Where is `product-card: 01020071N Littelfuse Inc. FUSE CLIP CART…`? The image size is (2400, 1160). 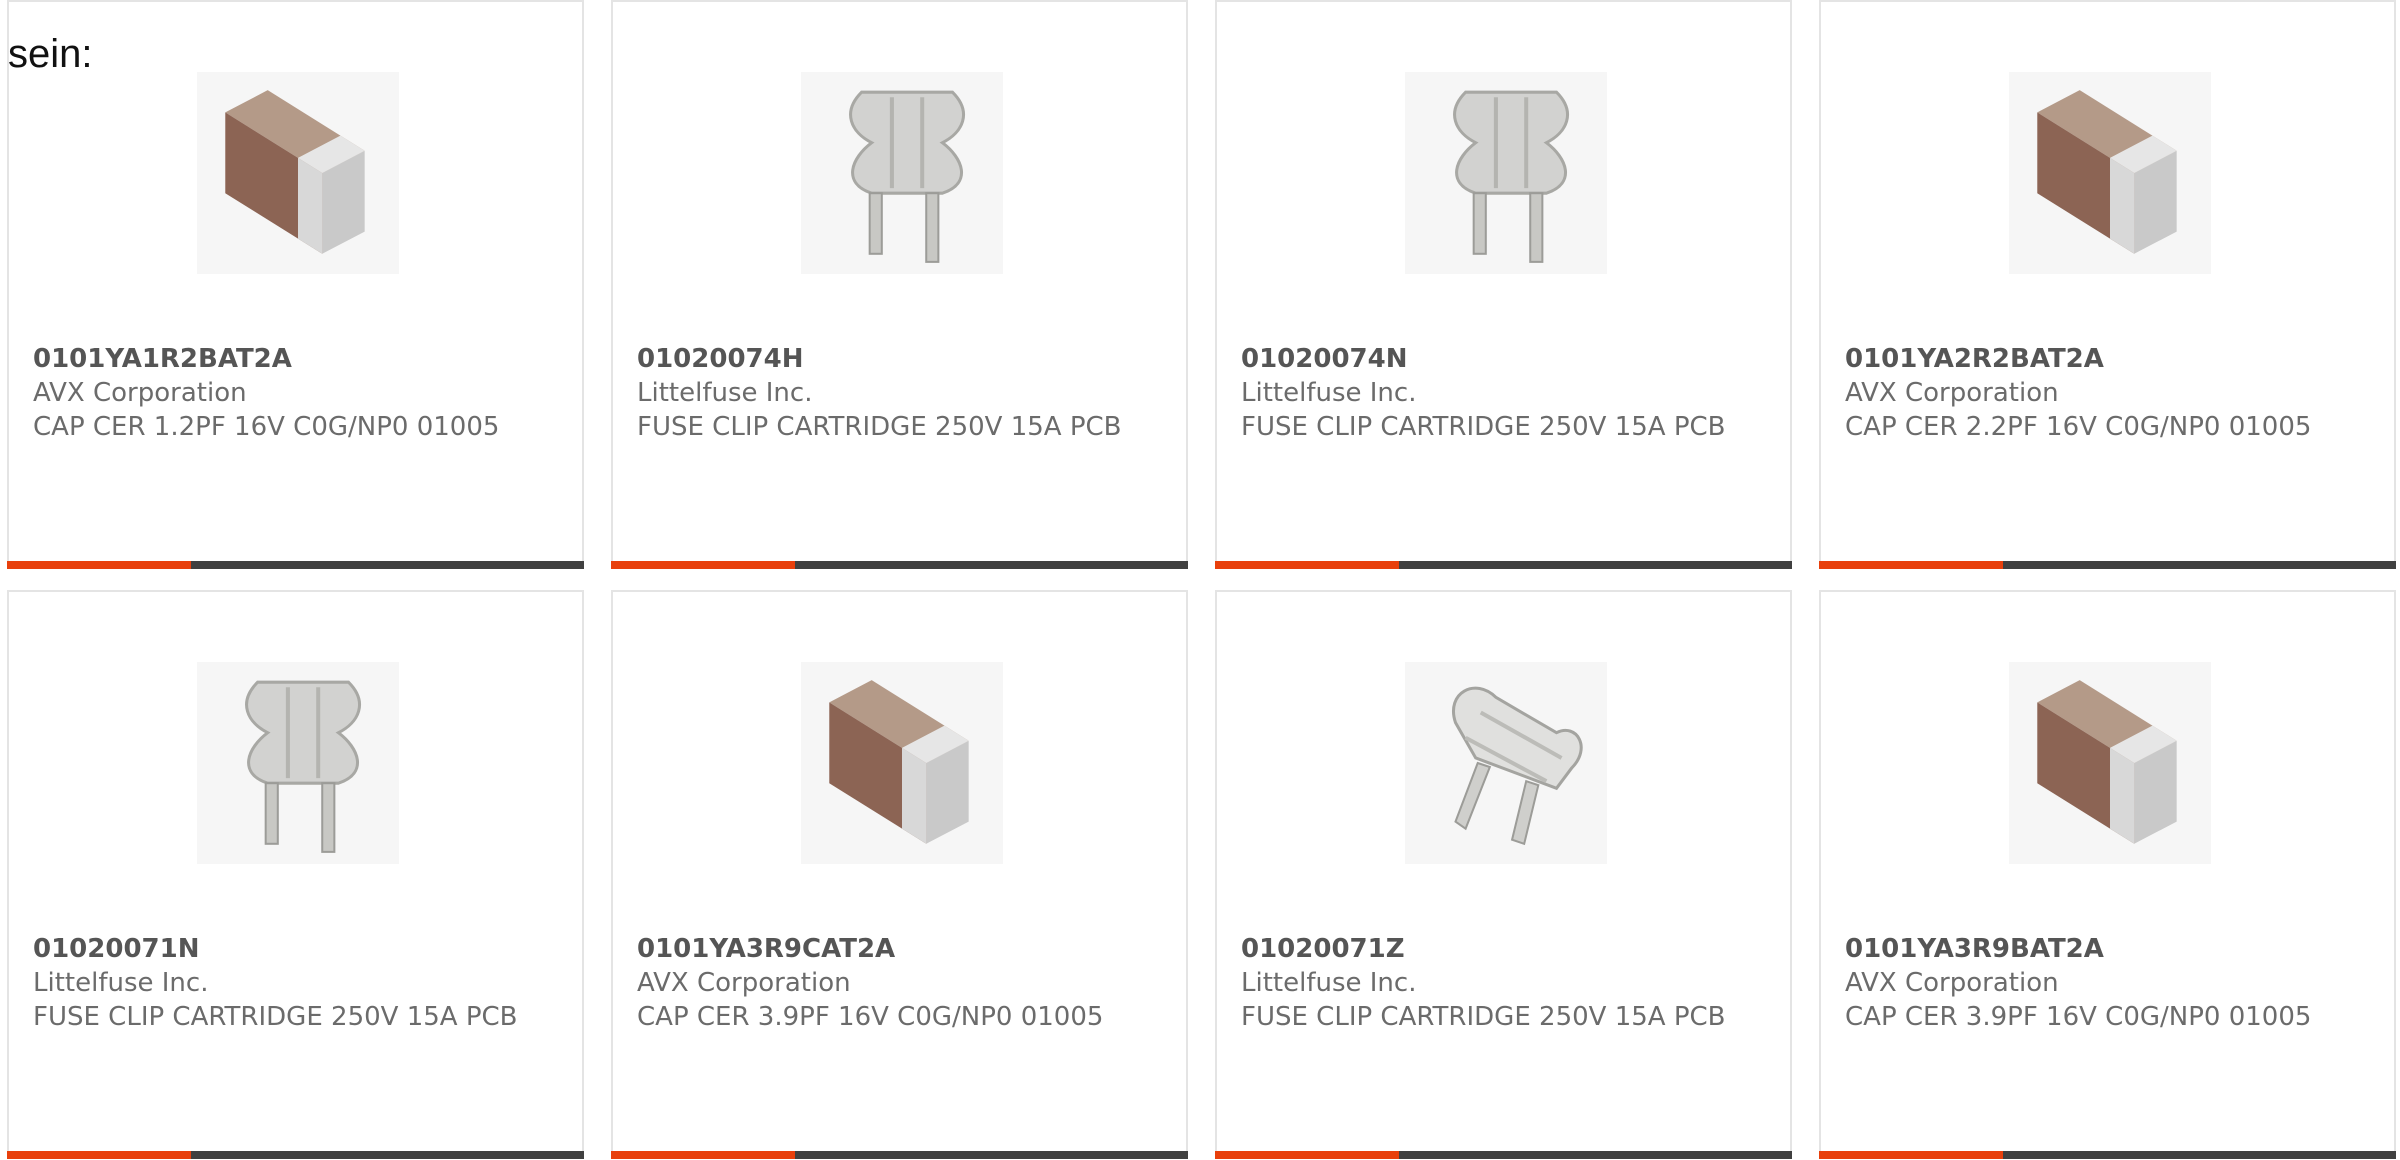 product-card: 01020071N Littelfuse Inc. FUSE CLIP CART… is located at coordinates (295, 874).